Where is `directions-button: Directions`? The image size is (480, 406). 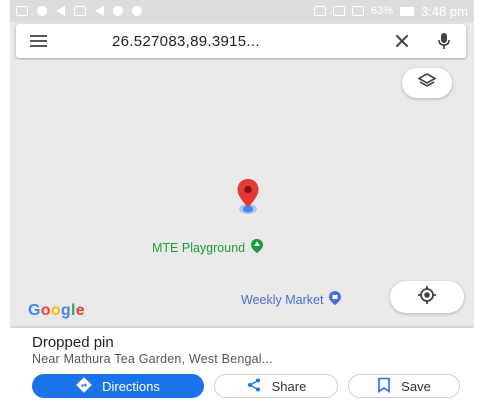
directions-button: Directions is located at coordinates (118, 386).